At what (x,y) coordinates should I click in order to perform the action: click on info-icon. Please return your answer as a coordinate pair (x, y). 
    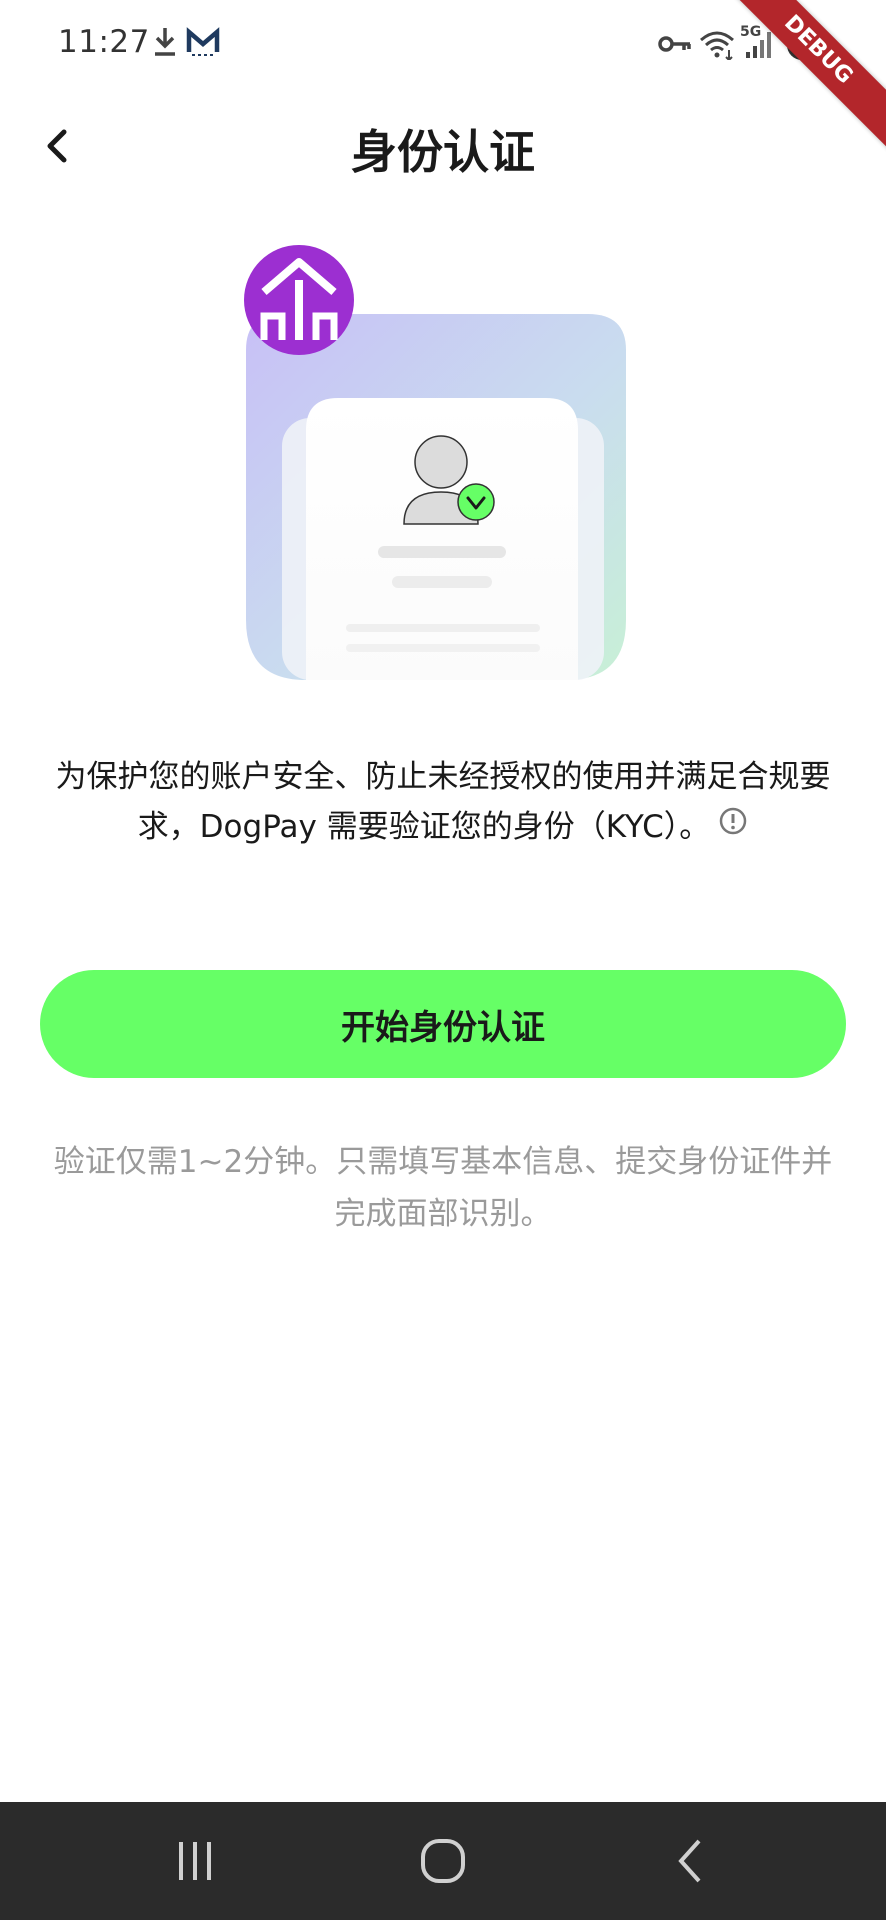
    Looking at the image, I should click on (733, 826).